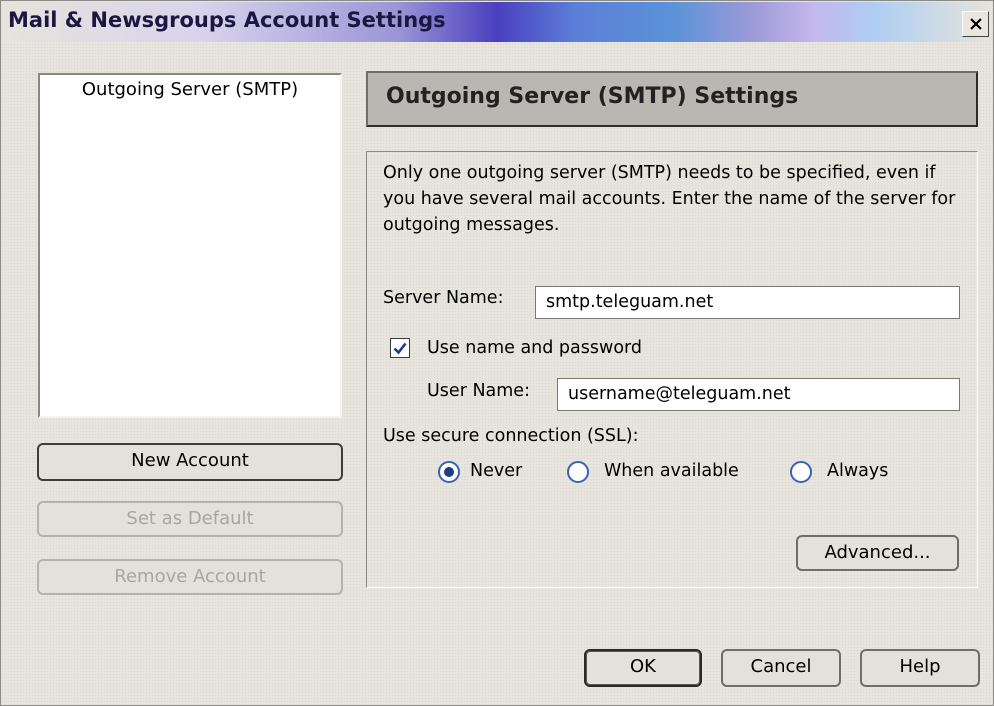  Describe the element at coordinates (643, 668) in the screenshot. I see `ok-button: OK` at that location.